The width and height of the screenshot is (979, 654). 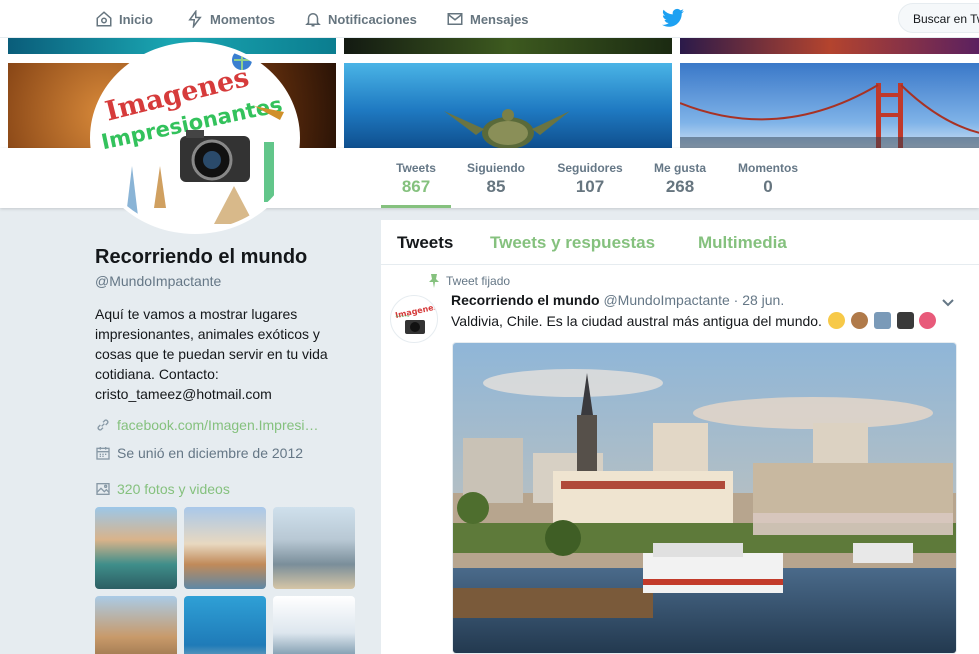 I want to click on nav-moments: Momentos, so click(x=230, y=19).